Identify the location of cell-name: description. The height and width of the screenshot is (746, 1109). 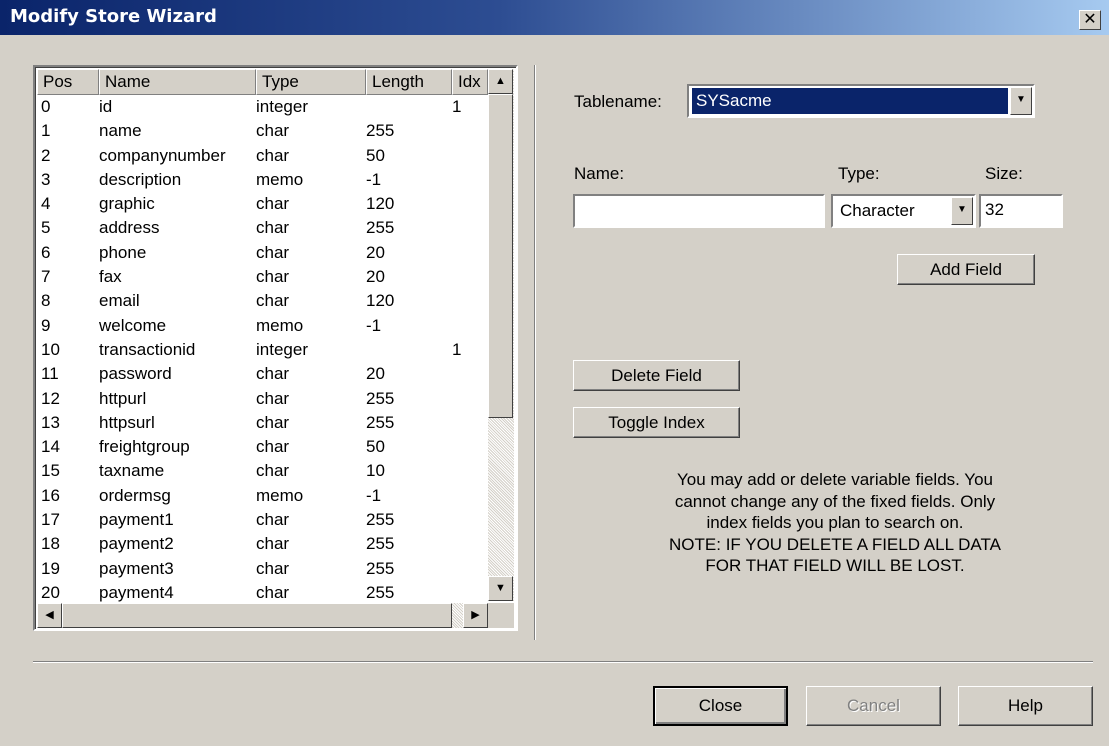
(140, 179).